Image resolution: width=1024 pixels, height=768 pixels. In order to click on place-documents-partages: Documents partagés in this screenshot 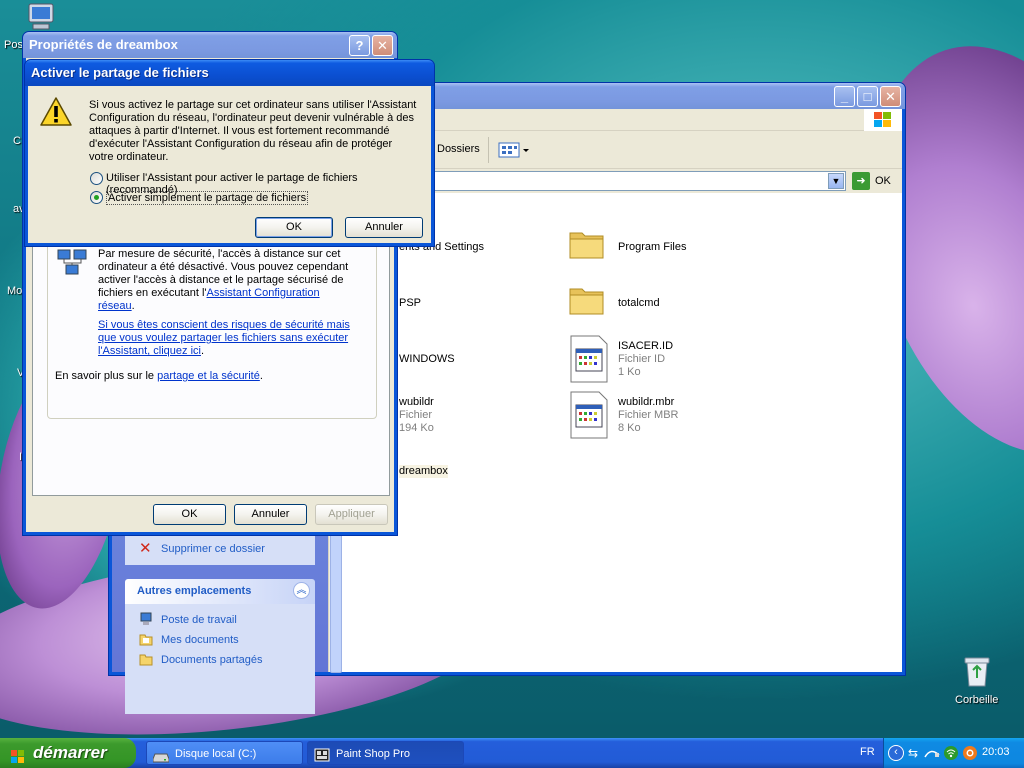, I will do `click(212, 660)`.